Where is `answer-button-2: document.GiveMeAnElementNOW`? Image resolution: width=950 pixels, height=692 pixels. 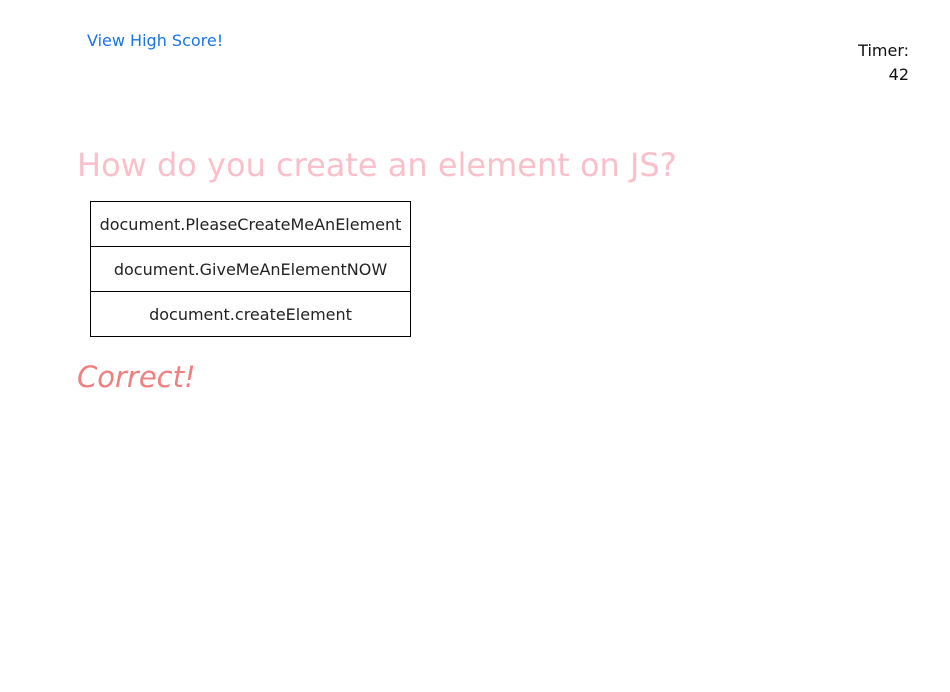 answer-button-2: document.GiveMeAnElementNOW is located at coordinates (250, 269).